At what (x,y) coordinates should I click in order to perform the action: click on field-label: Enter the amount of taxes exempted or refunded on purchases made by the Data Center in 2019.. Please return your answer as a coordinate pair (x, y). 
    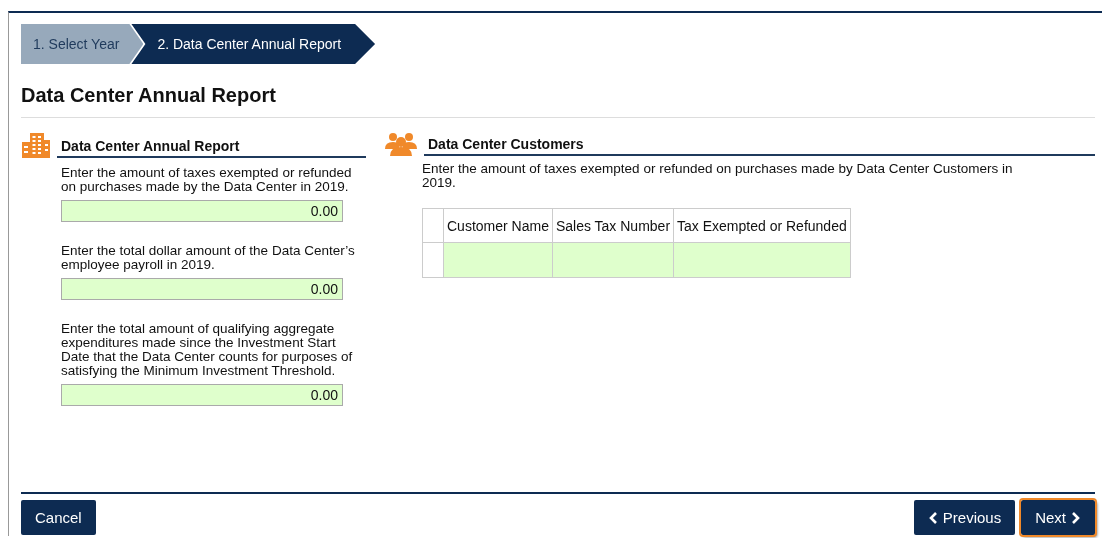
    Looking at the image, I should click on (207, 180).